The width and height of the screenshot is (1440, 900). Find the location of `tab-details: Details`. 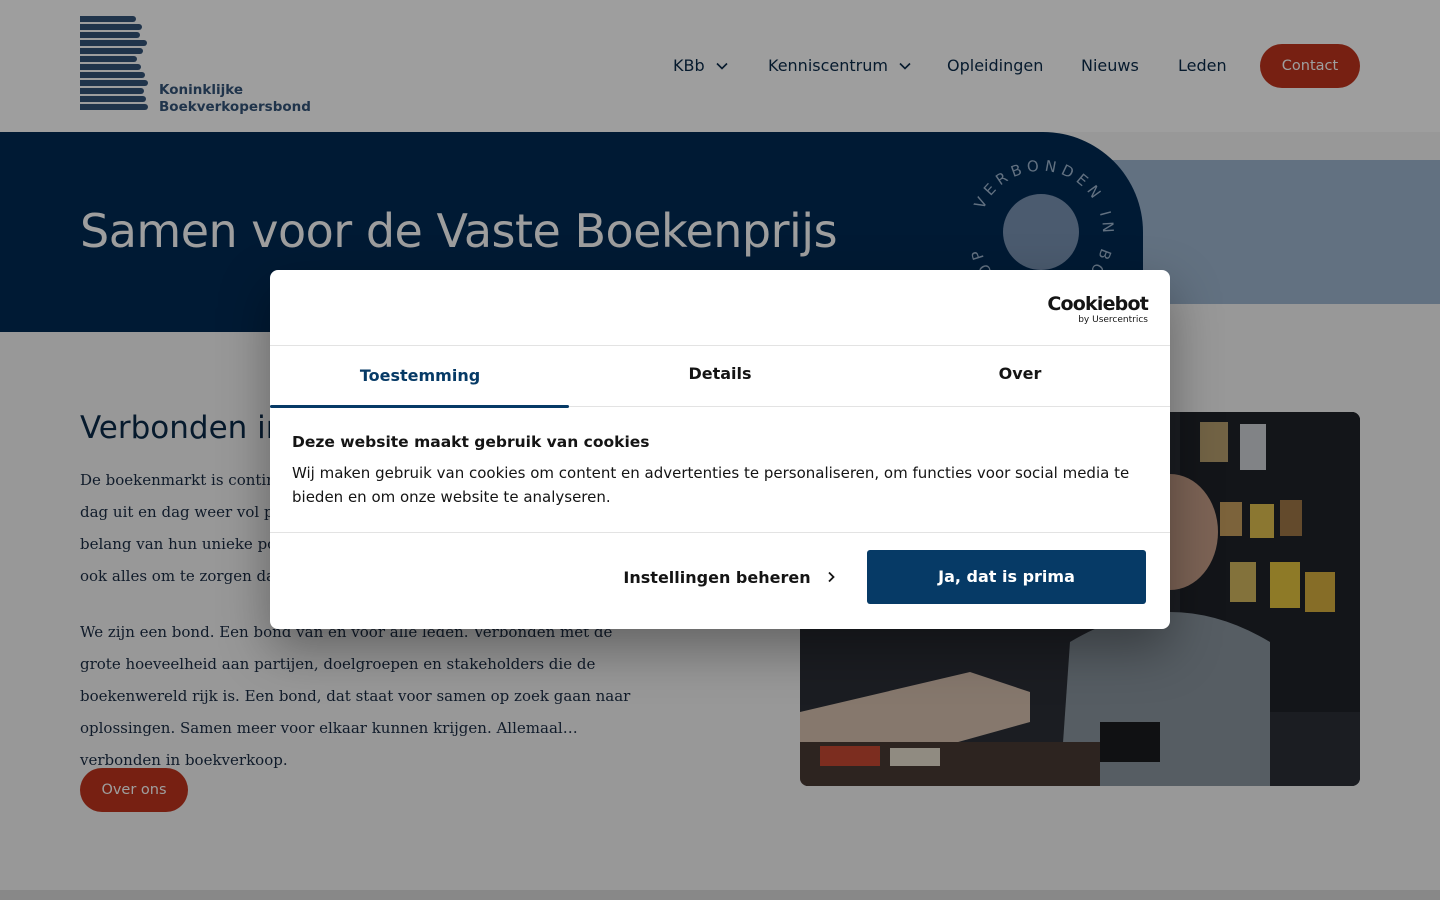

tab-details: Details is located at coordinates (720, 376).